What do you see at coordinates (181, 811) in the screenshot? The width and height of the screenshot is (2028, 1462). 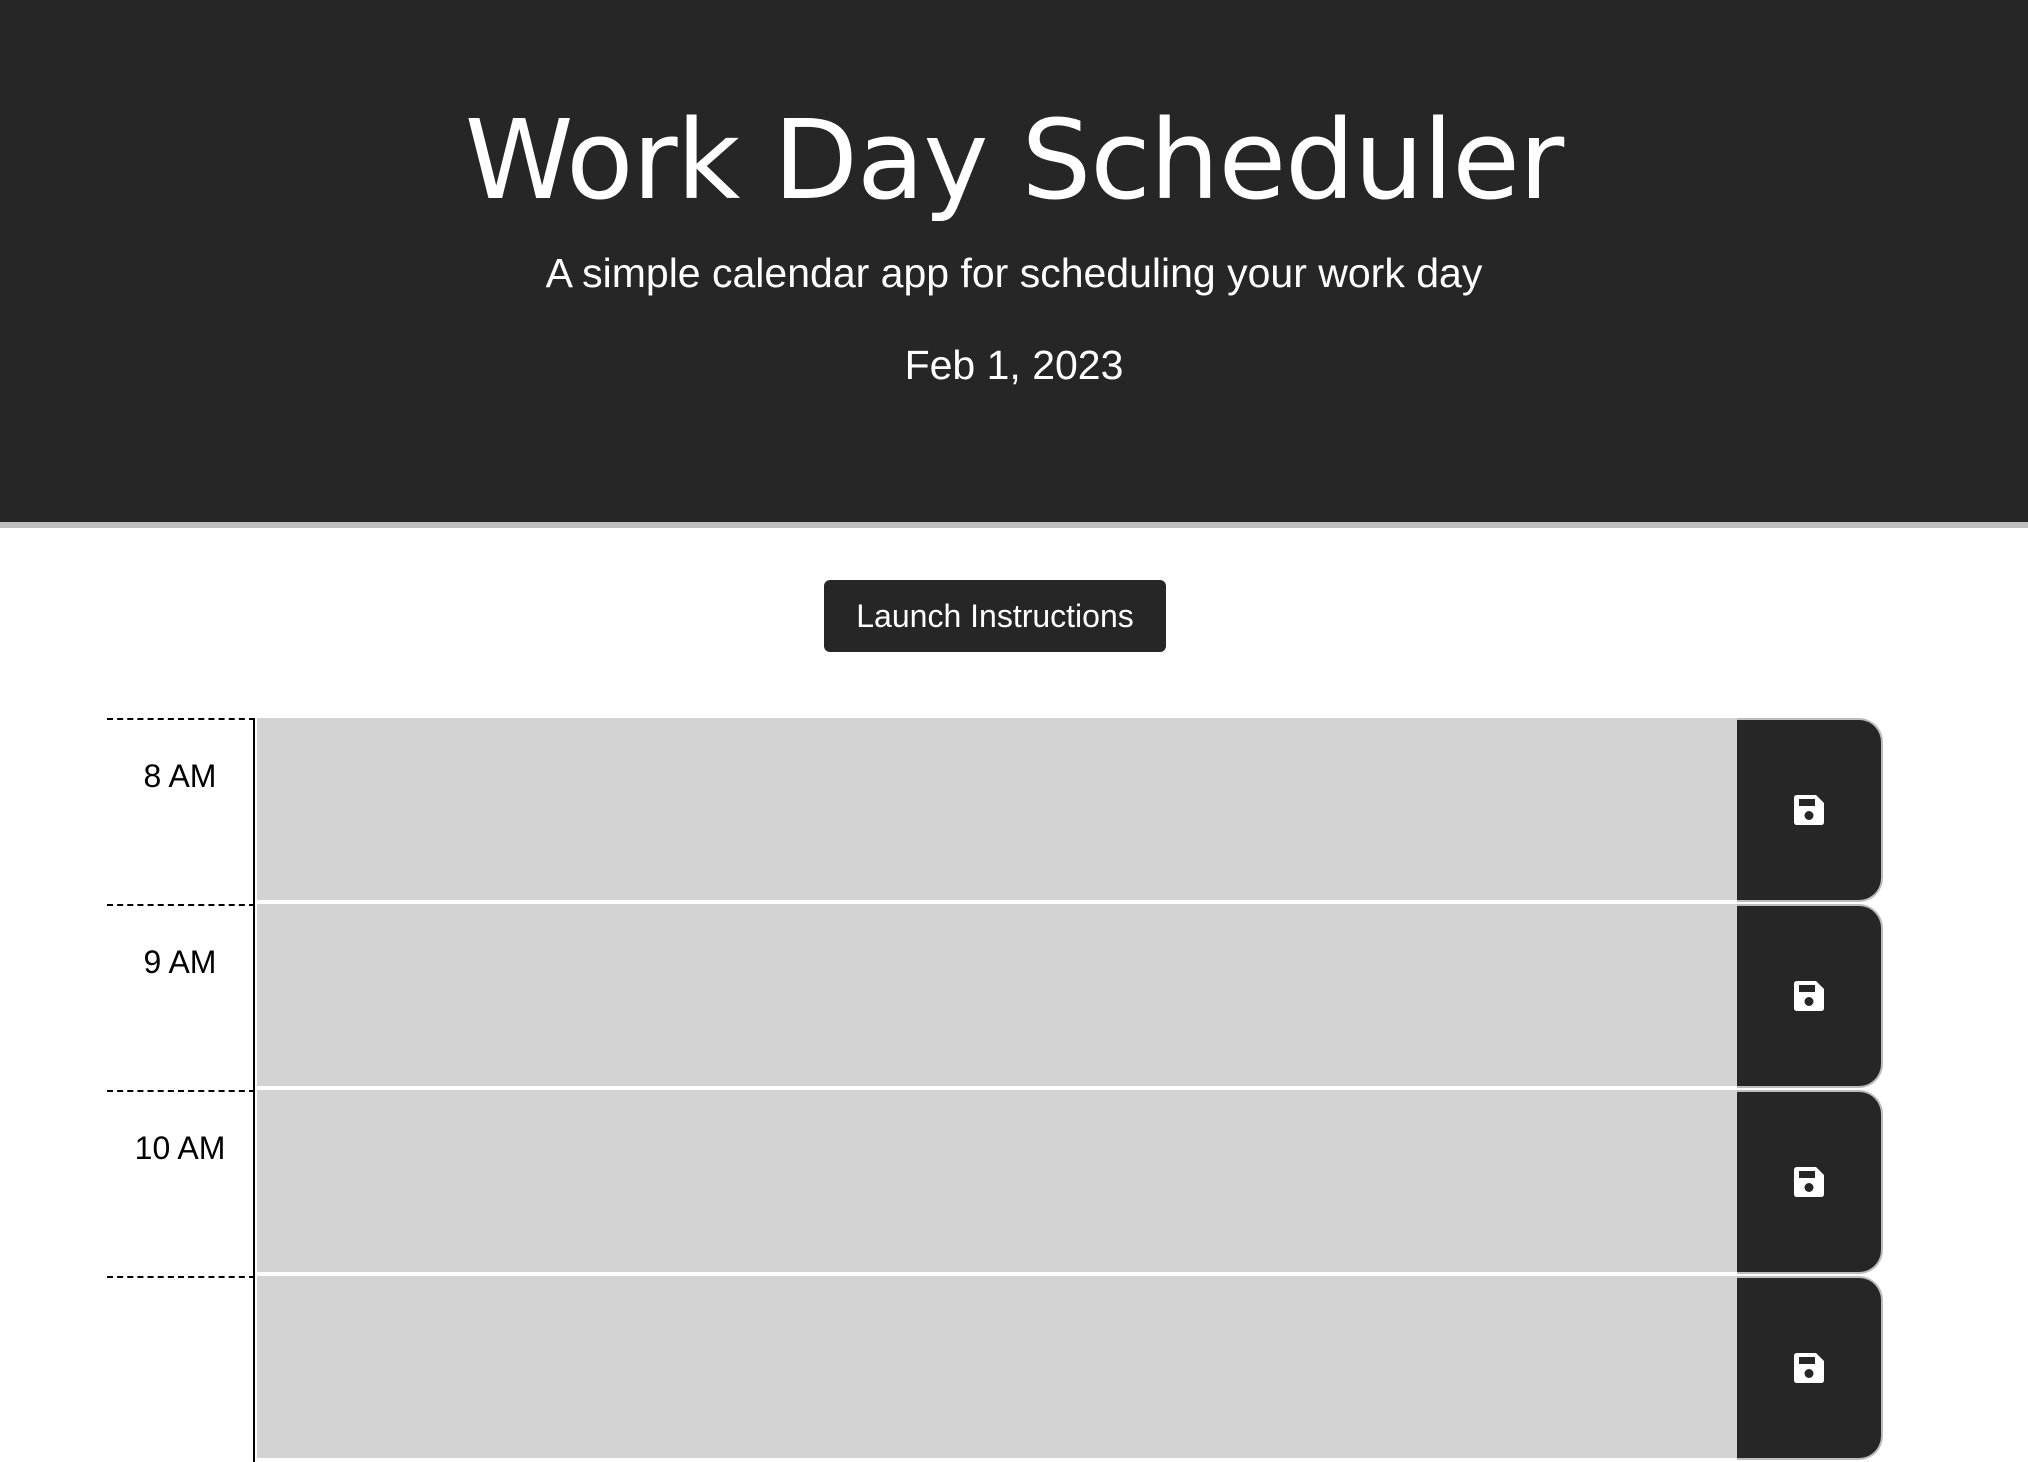 I see `hour-label: 8 AM` at bounding box center [181, 811].